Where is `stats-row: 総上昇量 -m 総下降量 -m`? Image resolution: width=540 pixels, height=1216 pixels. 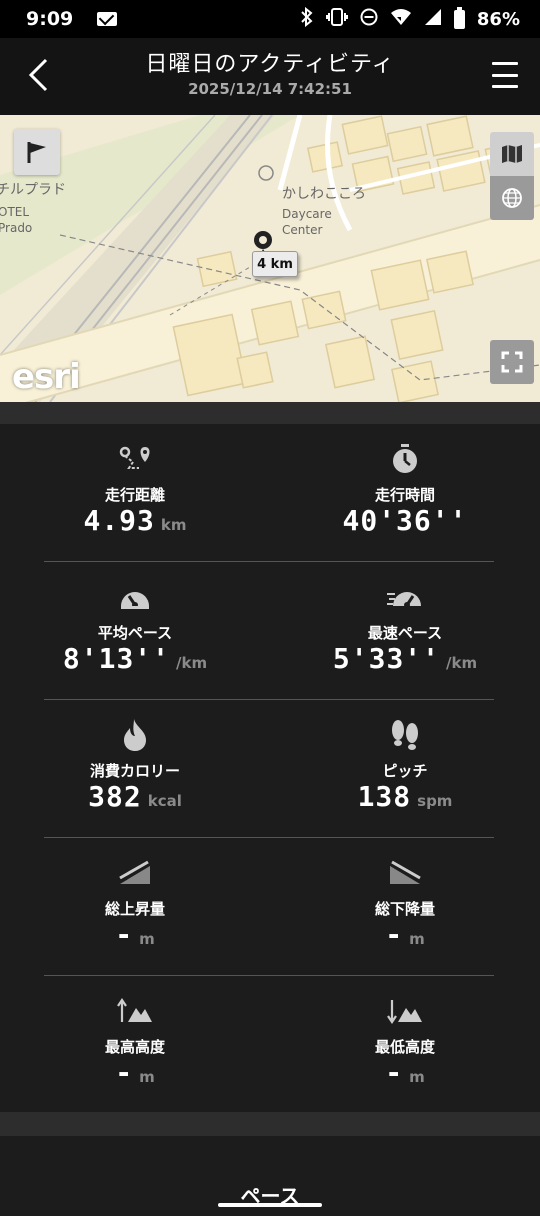 stats-row: 総上昇量 -m 総下降量 -m is located at coordinates (270, 907).